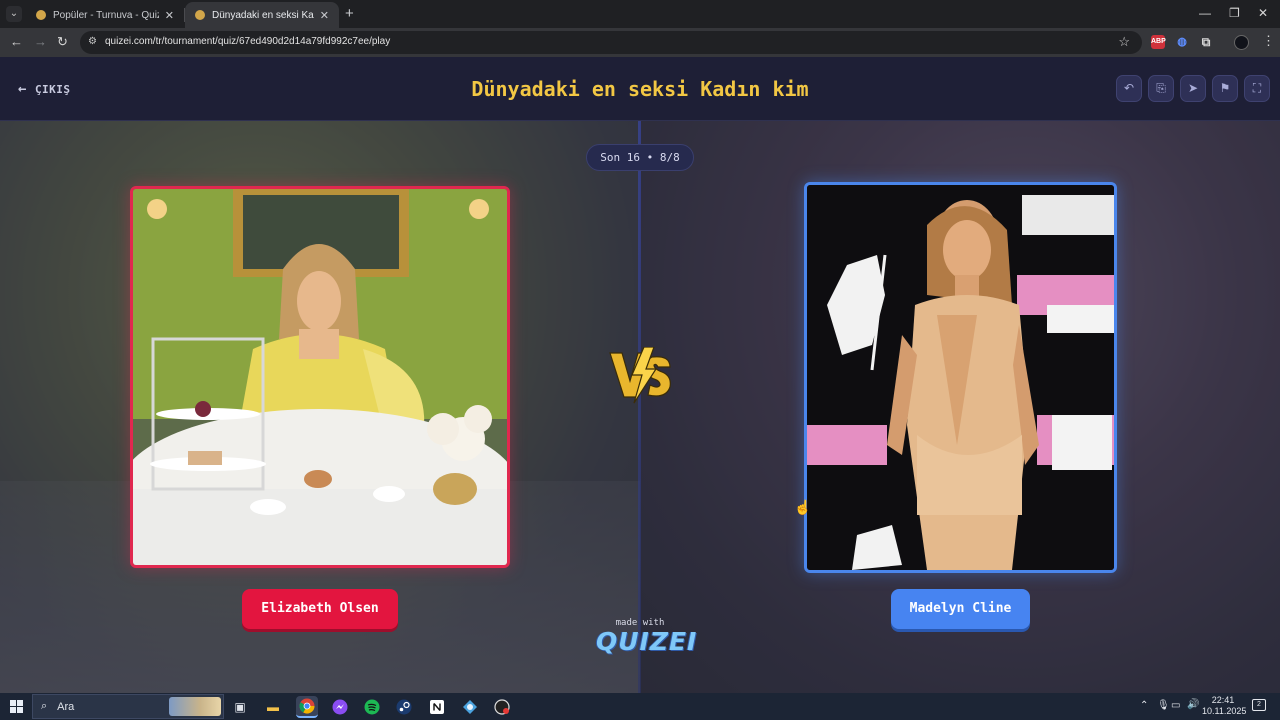 Image resolution: width=1280 pixels, height=720 pixels. Describe the element at coordinates (960, 609) in the screenshot. I see `choose-right-button: Madelyn Cline` at that location.